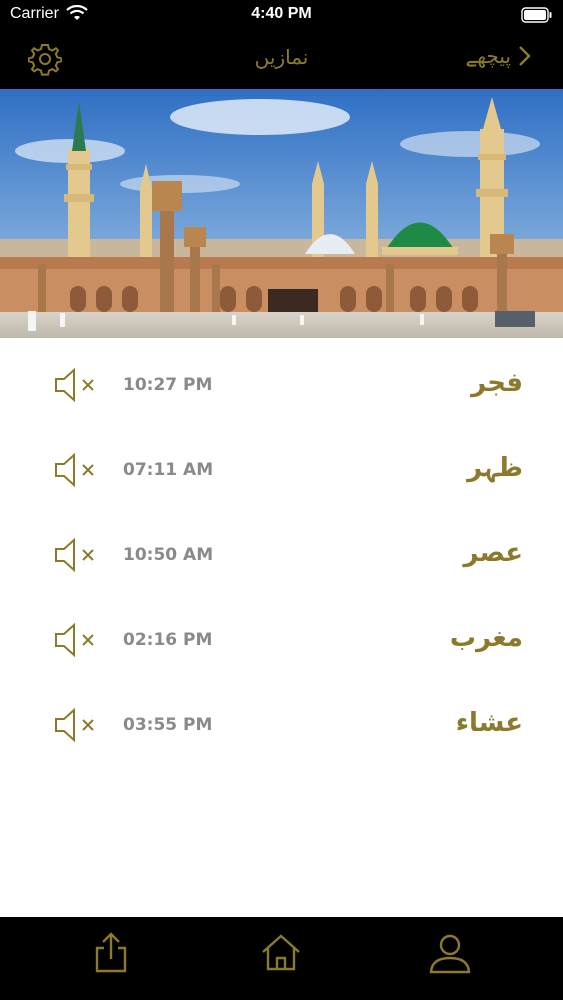  Describe the element at coordinates (281, 953) in the screenshot. I see `home-icon` at that location.